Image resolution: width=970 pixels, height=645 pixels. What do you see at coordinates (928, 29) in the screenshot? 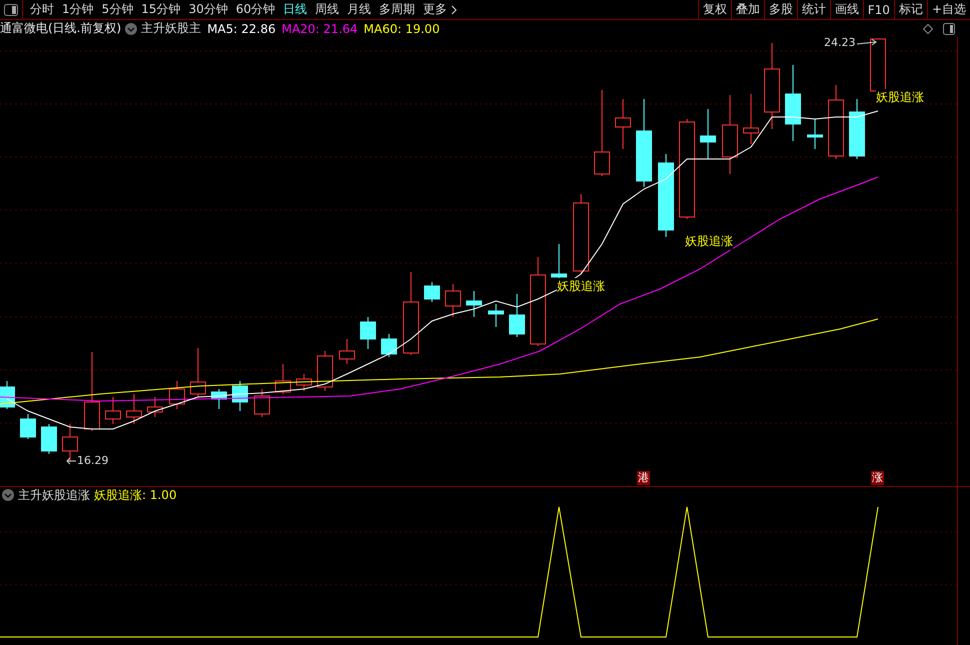
I see `diamond-icon` at bounding box center [928, 29].